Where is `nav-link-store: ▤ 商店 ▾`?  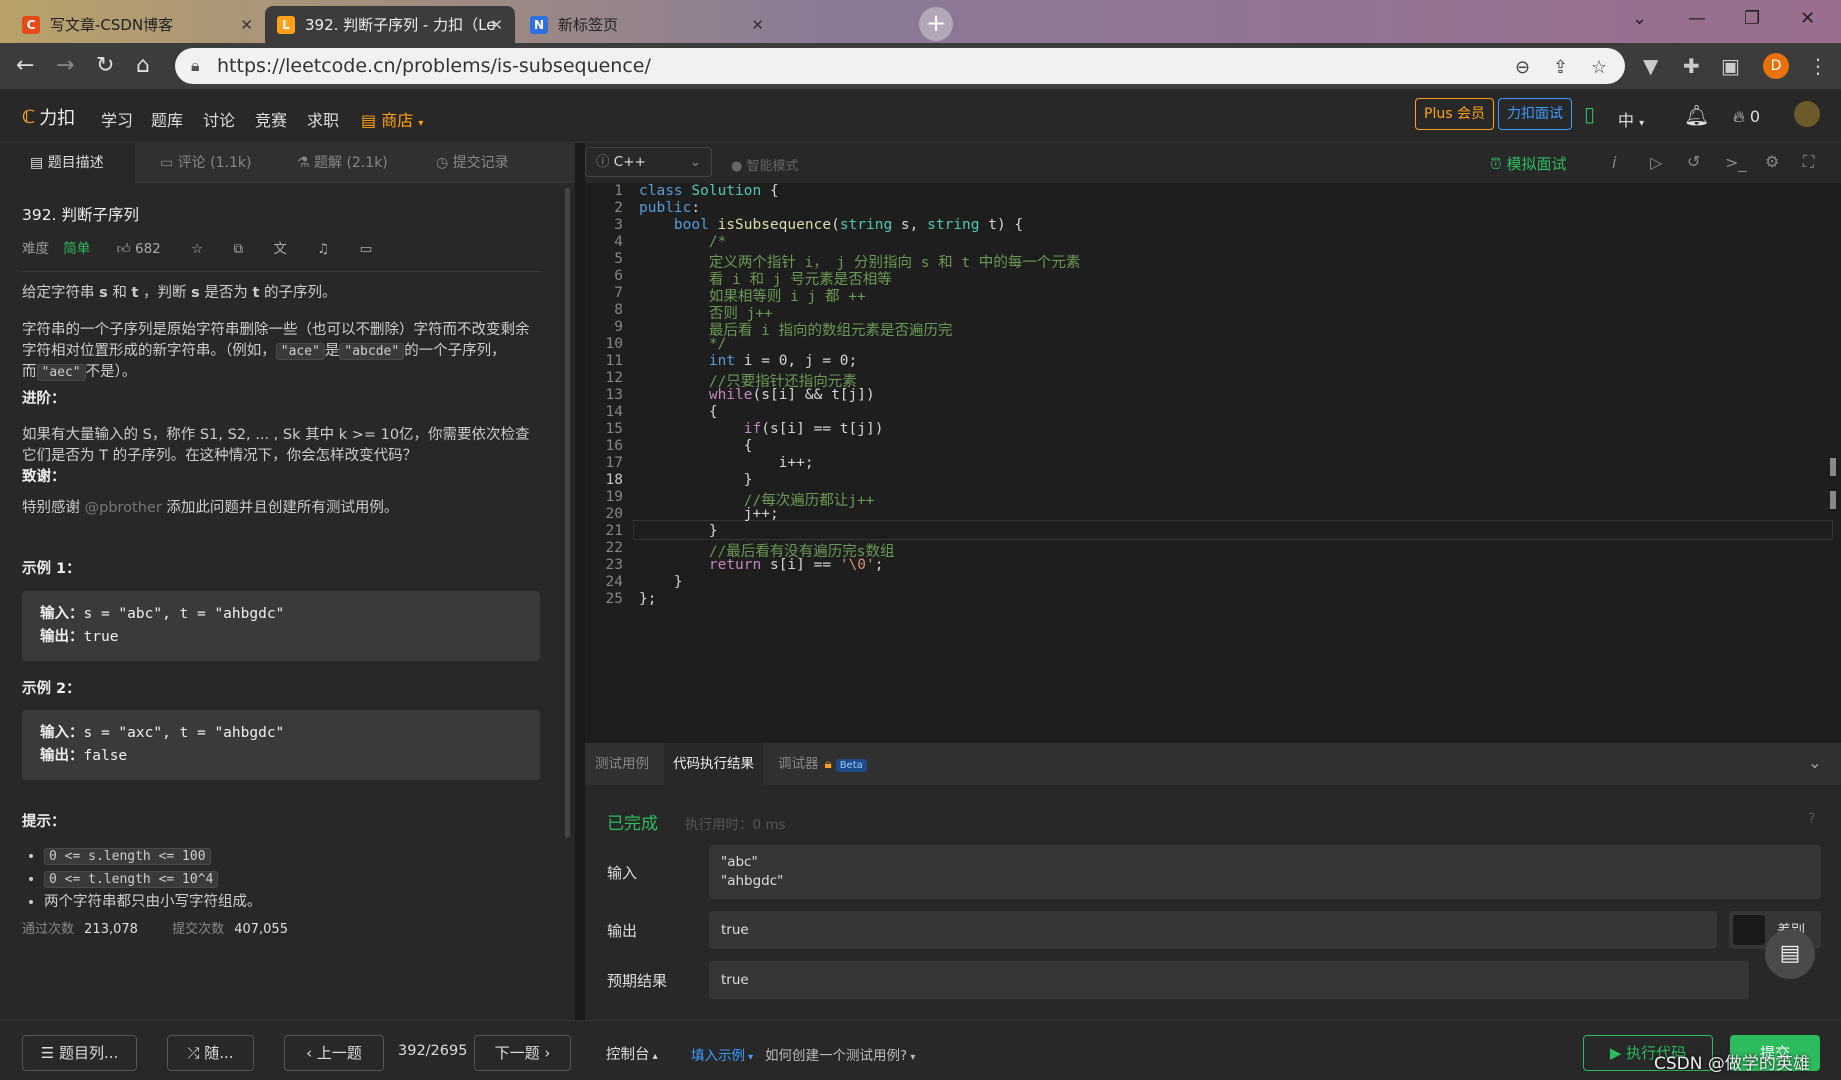
nav-link-store: ▤ 商店 ▾ is located at coordinates (392, 119).